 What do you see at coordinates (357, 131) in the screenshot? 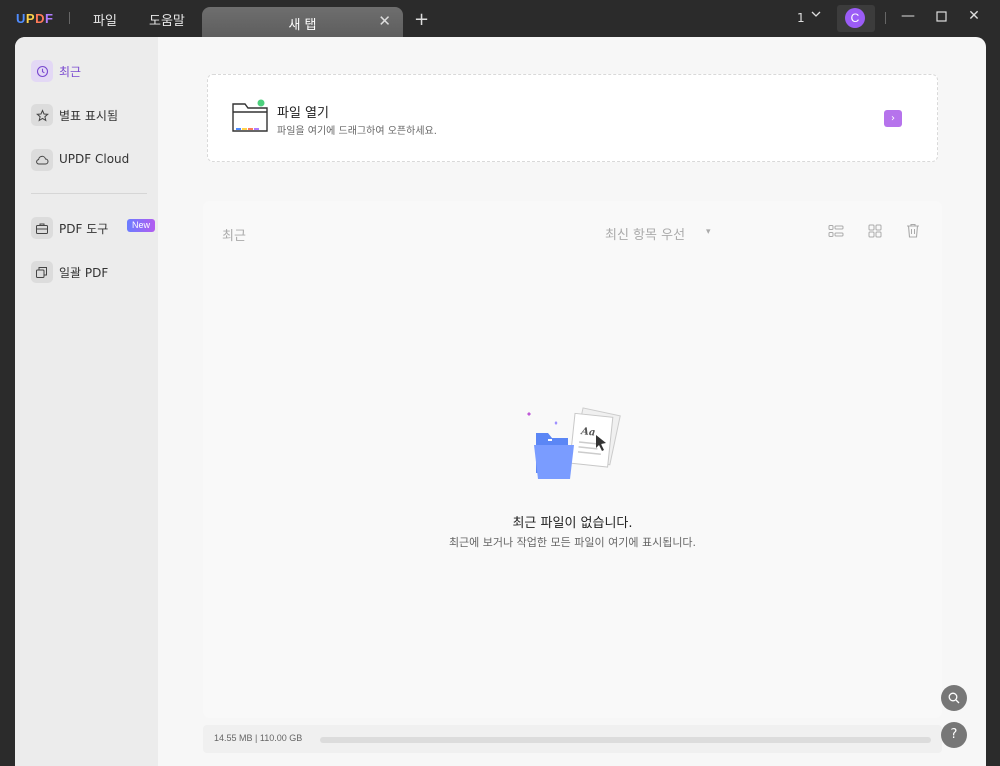
I see `open-file-subtitle: 파일을 여기에 드래그하여 오픈하세요.` at bounding box center [357, 131].